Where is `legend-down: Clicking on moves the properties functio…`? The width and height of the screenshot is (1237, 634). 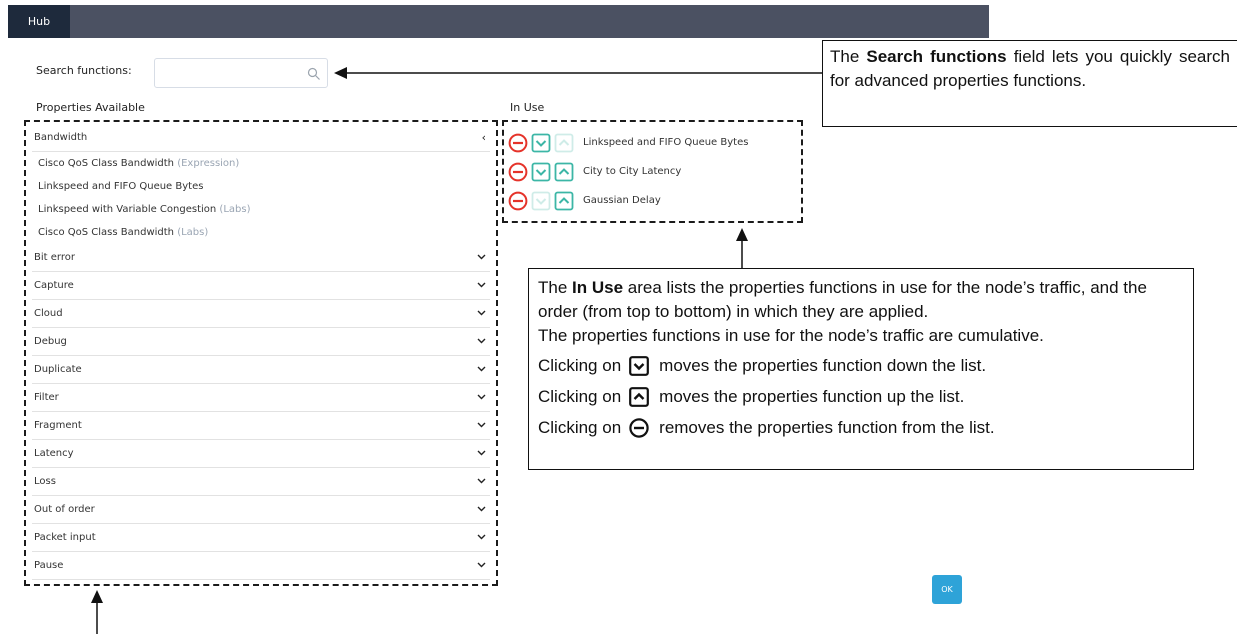 legend-down: Clicking on moves the properties functio… is located at coordinates (861, 365).